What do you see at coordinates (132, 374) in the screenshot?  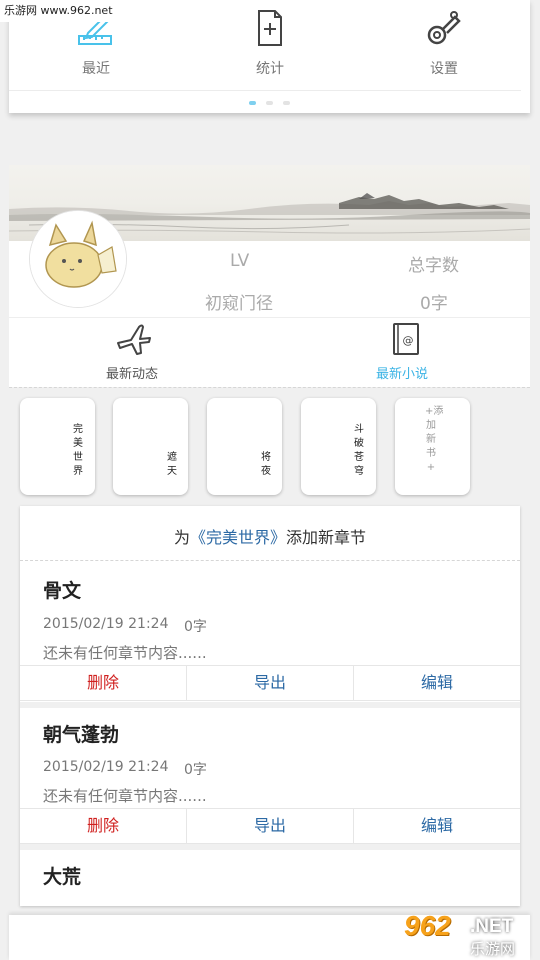 I see `tab-latest-activity-label: 最新动态` at bounding box center [132, 374].